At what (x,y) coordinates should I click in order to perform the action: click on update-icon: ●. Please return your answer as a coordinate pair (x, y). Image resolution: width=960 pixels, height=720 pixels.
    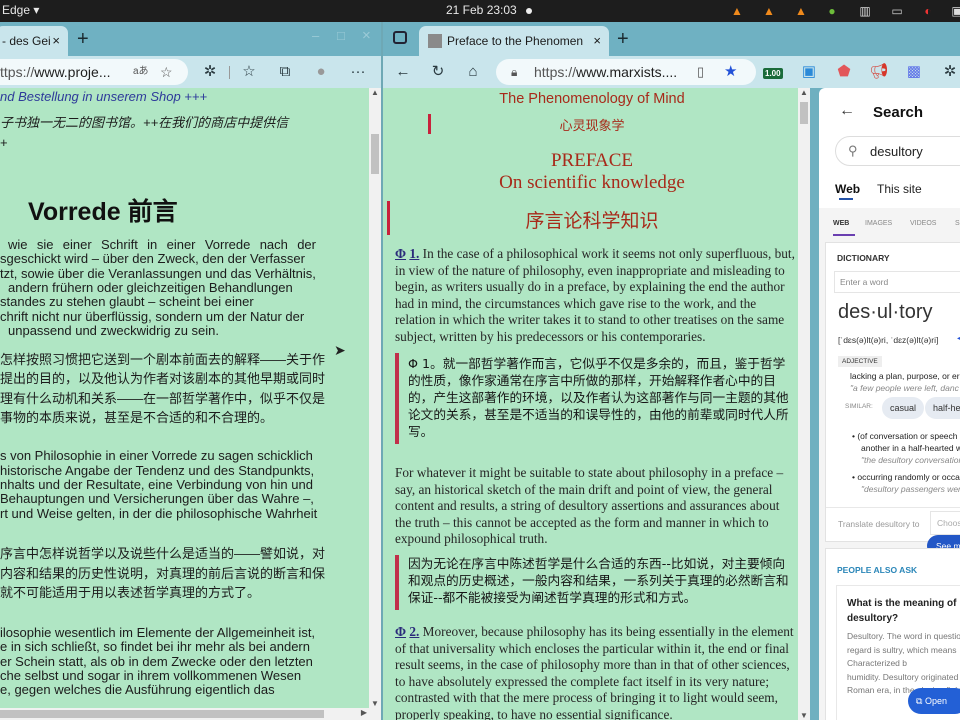
    Looking at the image, I should click on (832, 11).